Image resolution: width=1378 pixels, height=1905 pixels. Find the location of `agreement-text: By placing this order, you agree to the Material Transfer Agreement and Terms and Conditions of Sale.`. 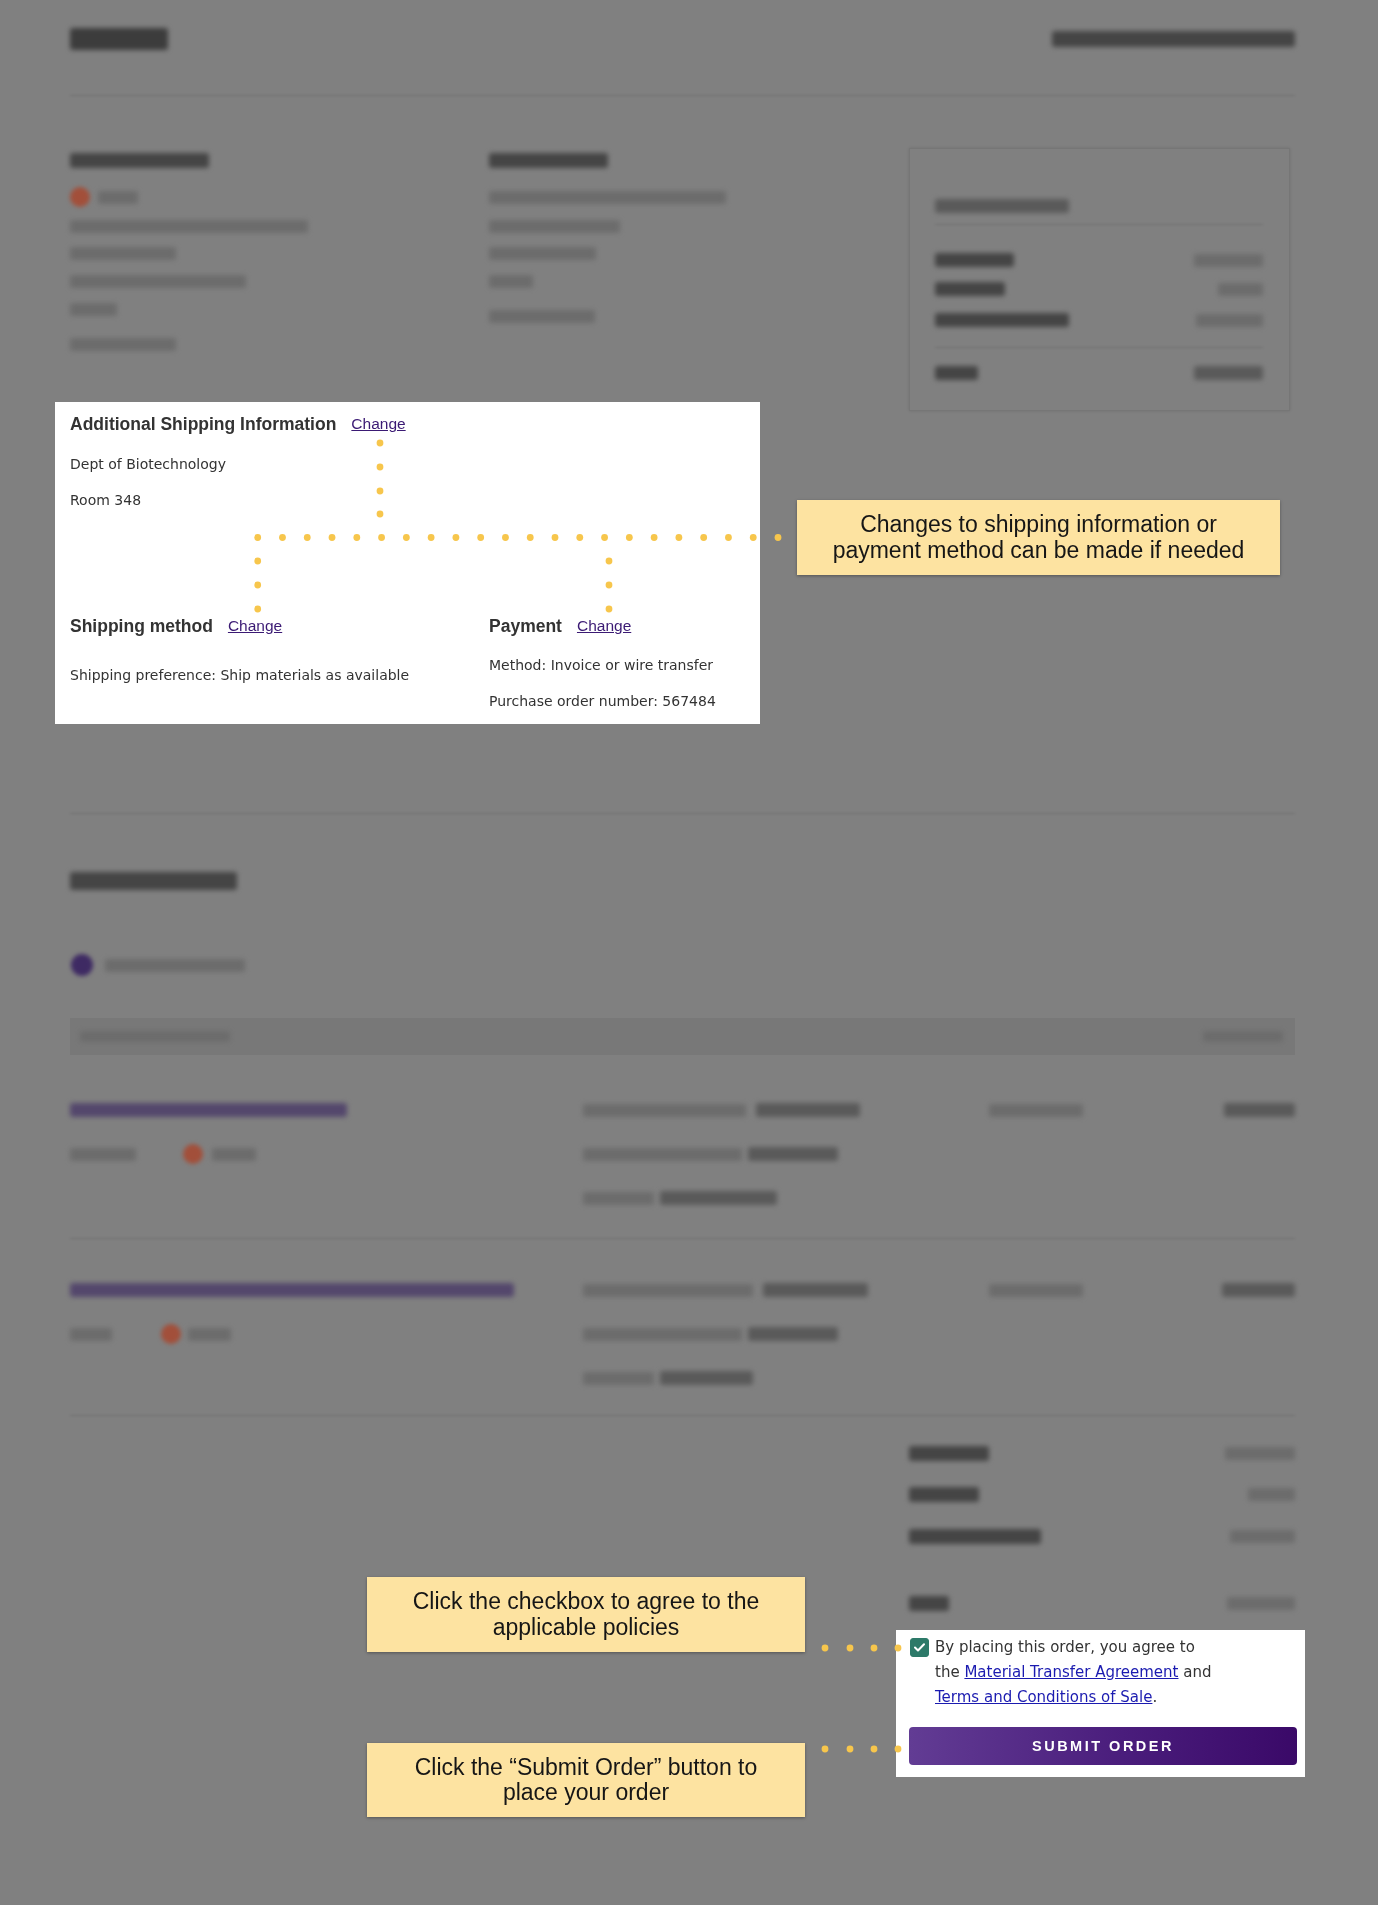

agreement-text: By placing this order, you agree to the Material Transfer Agreement and Terms and Conditions of Sale. is located at coordinates (1074, 1672).